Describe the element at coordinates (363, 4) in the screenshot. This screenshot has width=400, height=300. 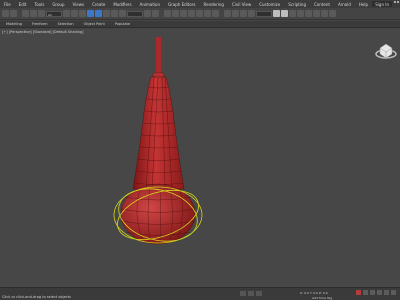
I see `menu-help: Help` at that location.